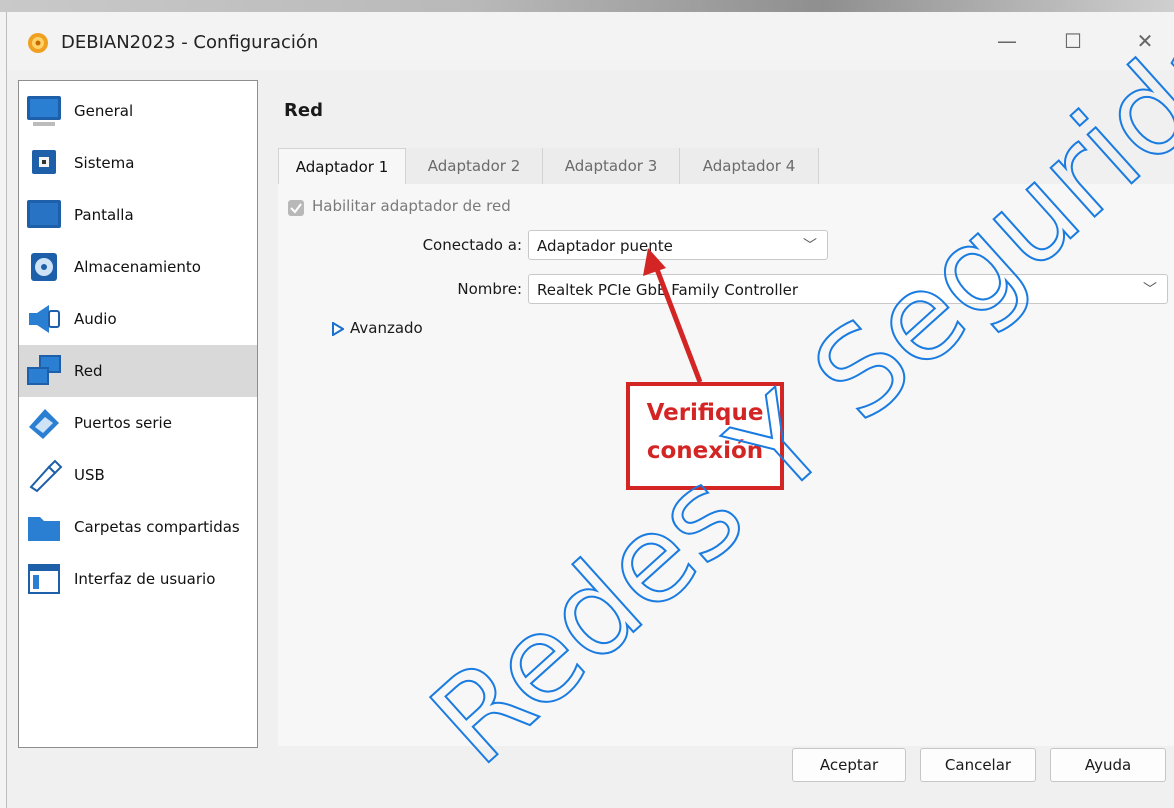  Describe the element at coordinates (668, 290) in the screenshot. I see `adapter-name-value: Realtek PCIe GbE Family Controller` at that location.